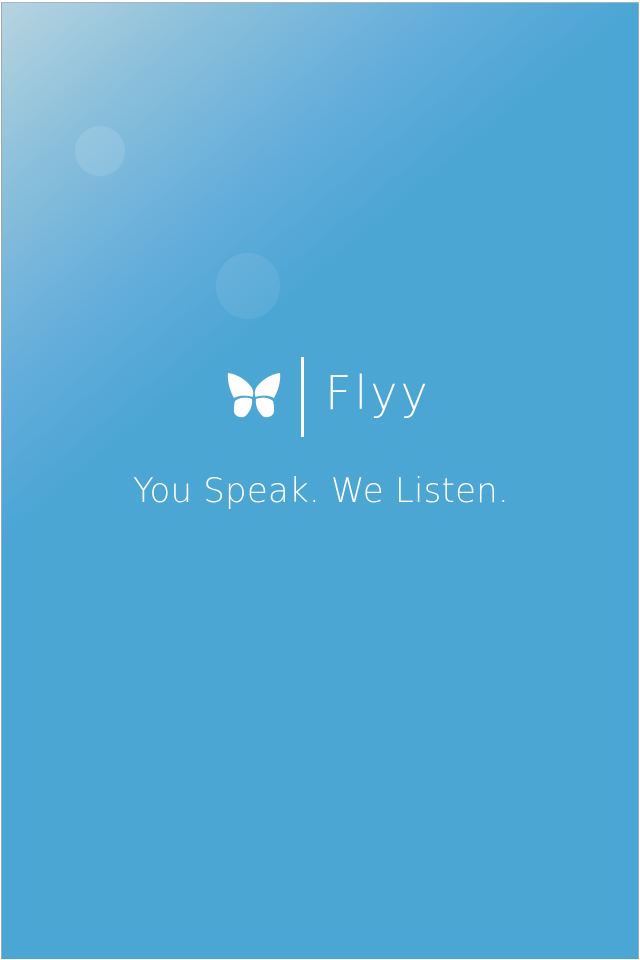 This screenshot has width=640, height=960. Describe the element at coordinates (378, 393) in the screenshot. I see `brand-name: Flyy` at that location.